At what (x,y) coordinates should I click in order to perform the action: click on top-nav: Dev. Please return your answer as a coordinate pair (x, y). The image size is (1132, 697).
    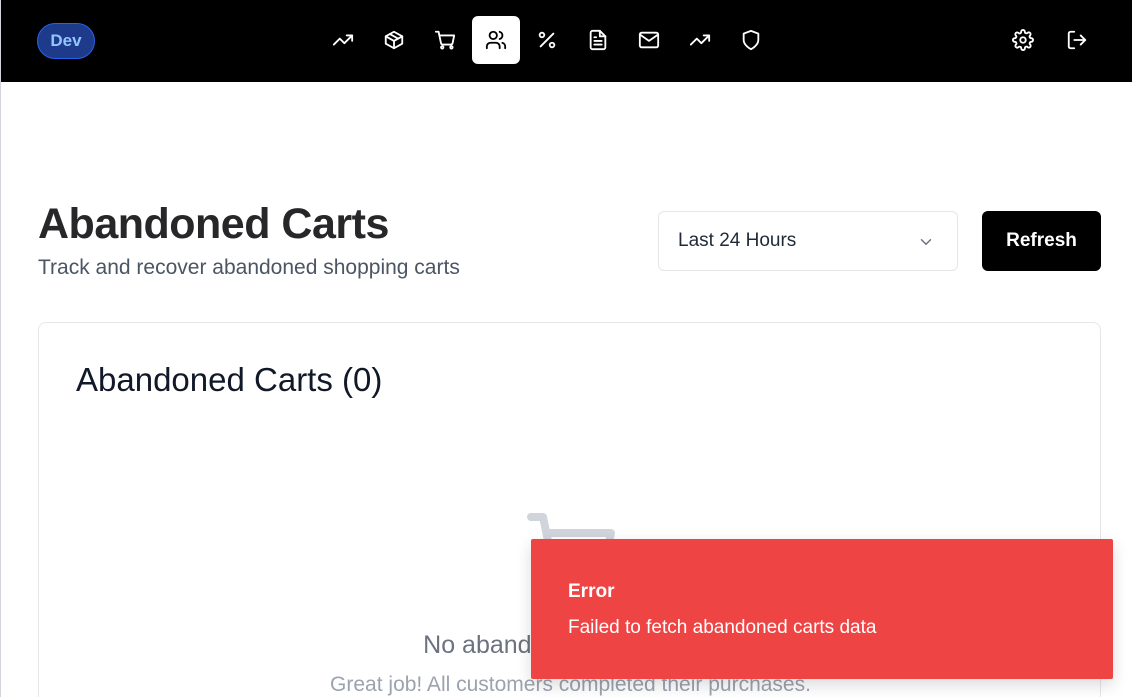
    Looking at the image, I should click on (566, 41).